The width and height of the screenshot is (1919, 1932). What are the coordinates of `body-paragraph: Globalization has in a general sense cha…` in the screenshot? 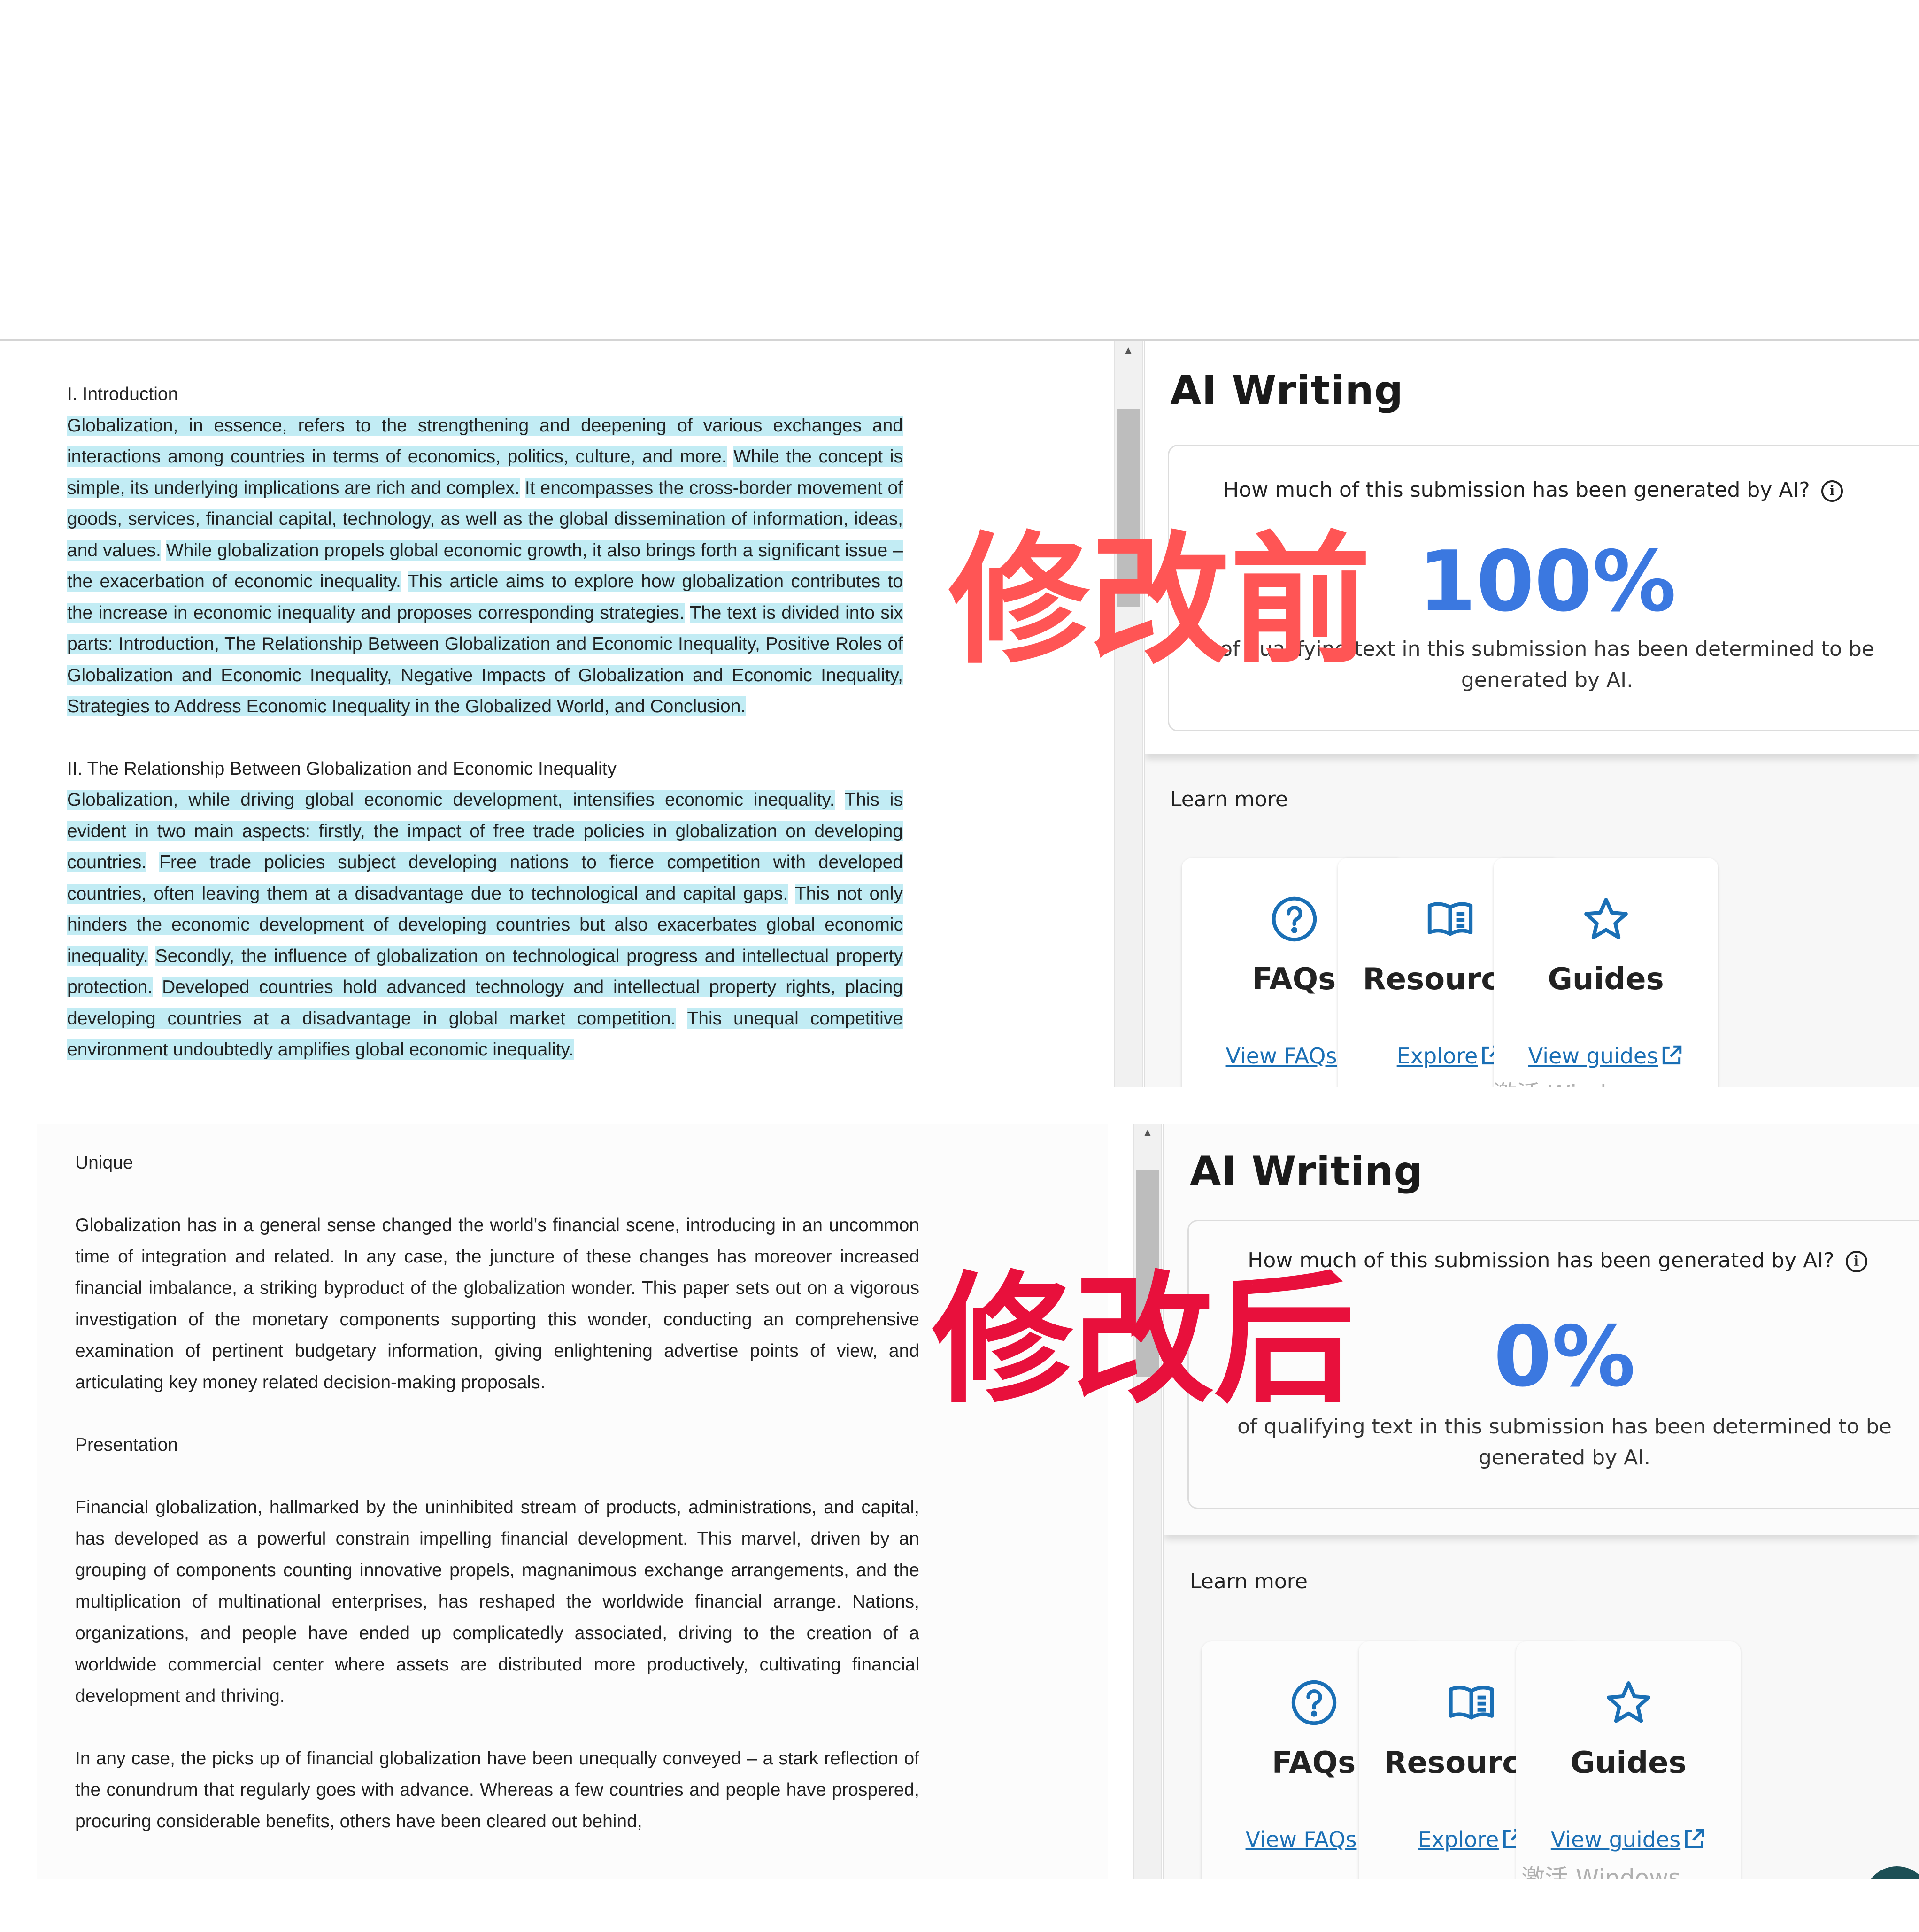 It's located at (497, 1304).